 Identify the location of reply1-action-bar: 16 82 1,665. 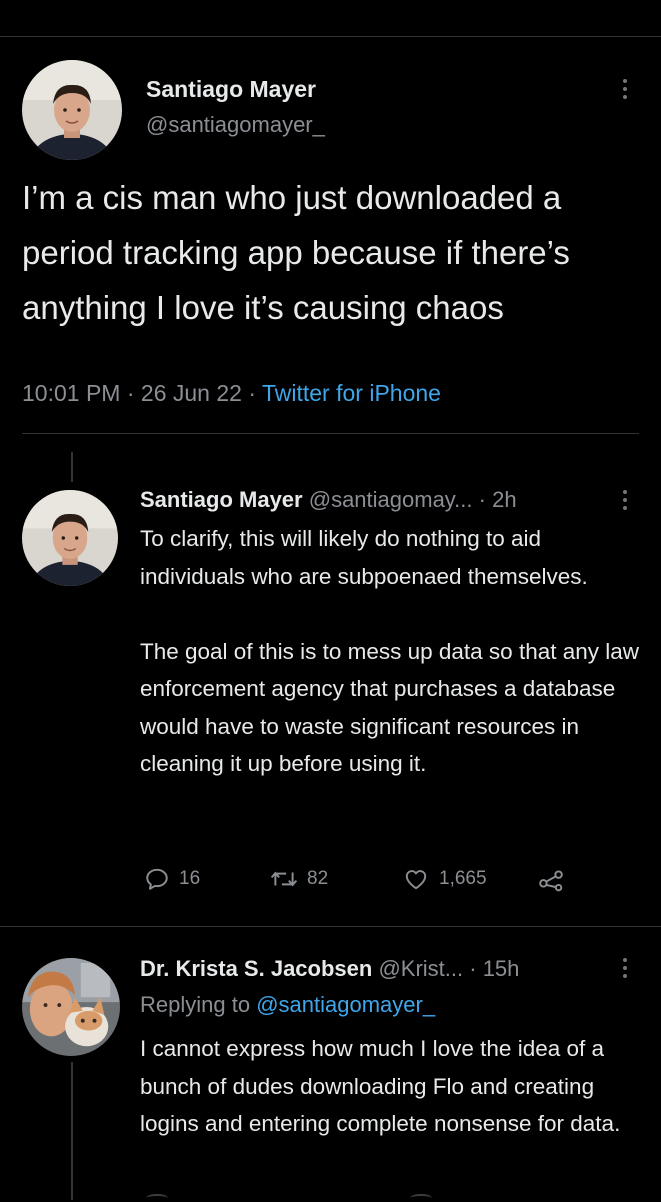
(380, 882).